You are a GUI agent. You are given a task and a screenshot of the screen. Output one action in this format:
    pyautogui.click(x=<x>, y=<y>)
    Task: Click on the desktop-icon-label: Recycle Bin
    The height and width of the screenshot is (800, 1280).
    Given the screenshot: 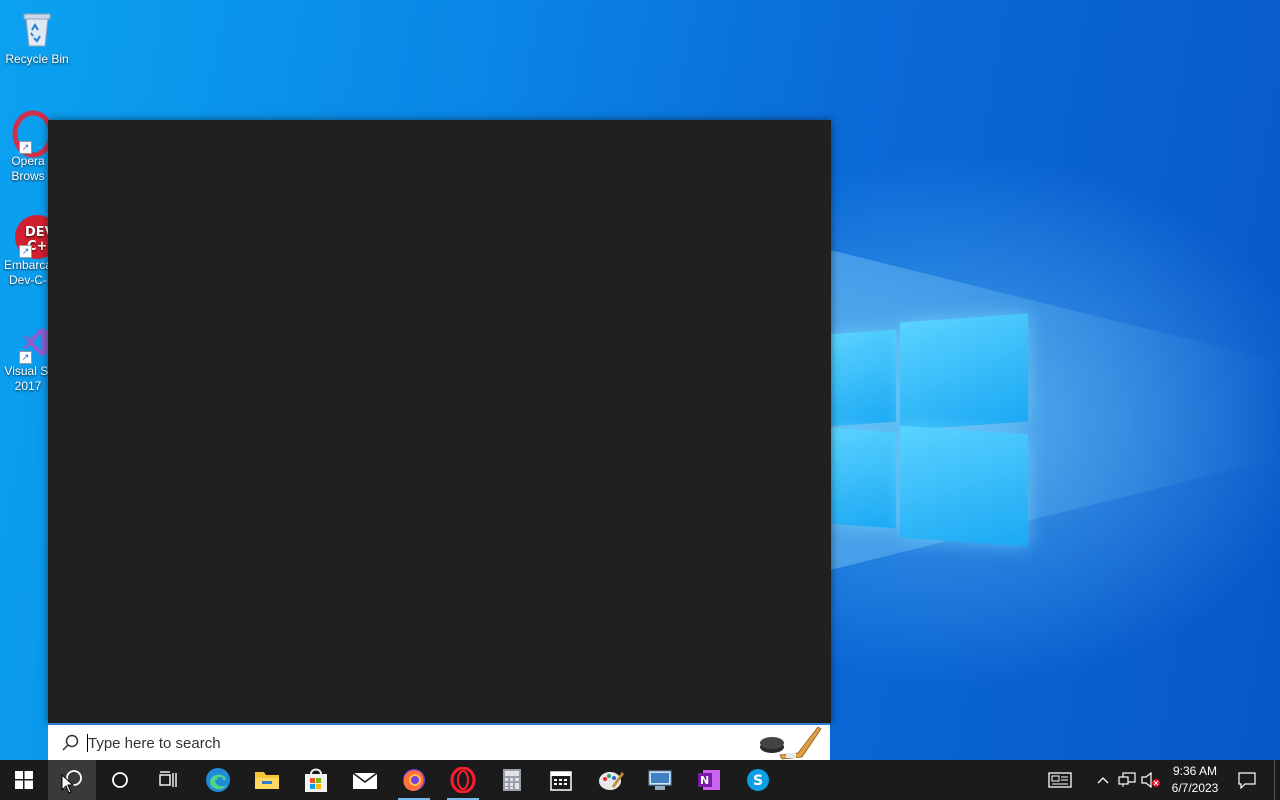 What is the action you would take?
    pyautogui.click(x=37, y=59)
    